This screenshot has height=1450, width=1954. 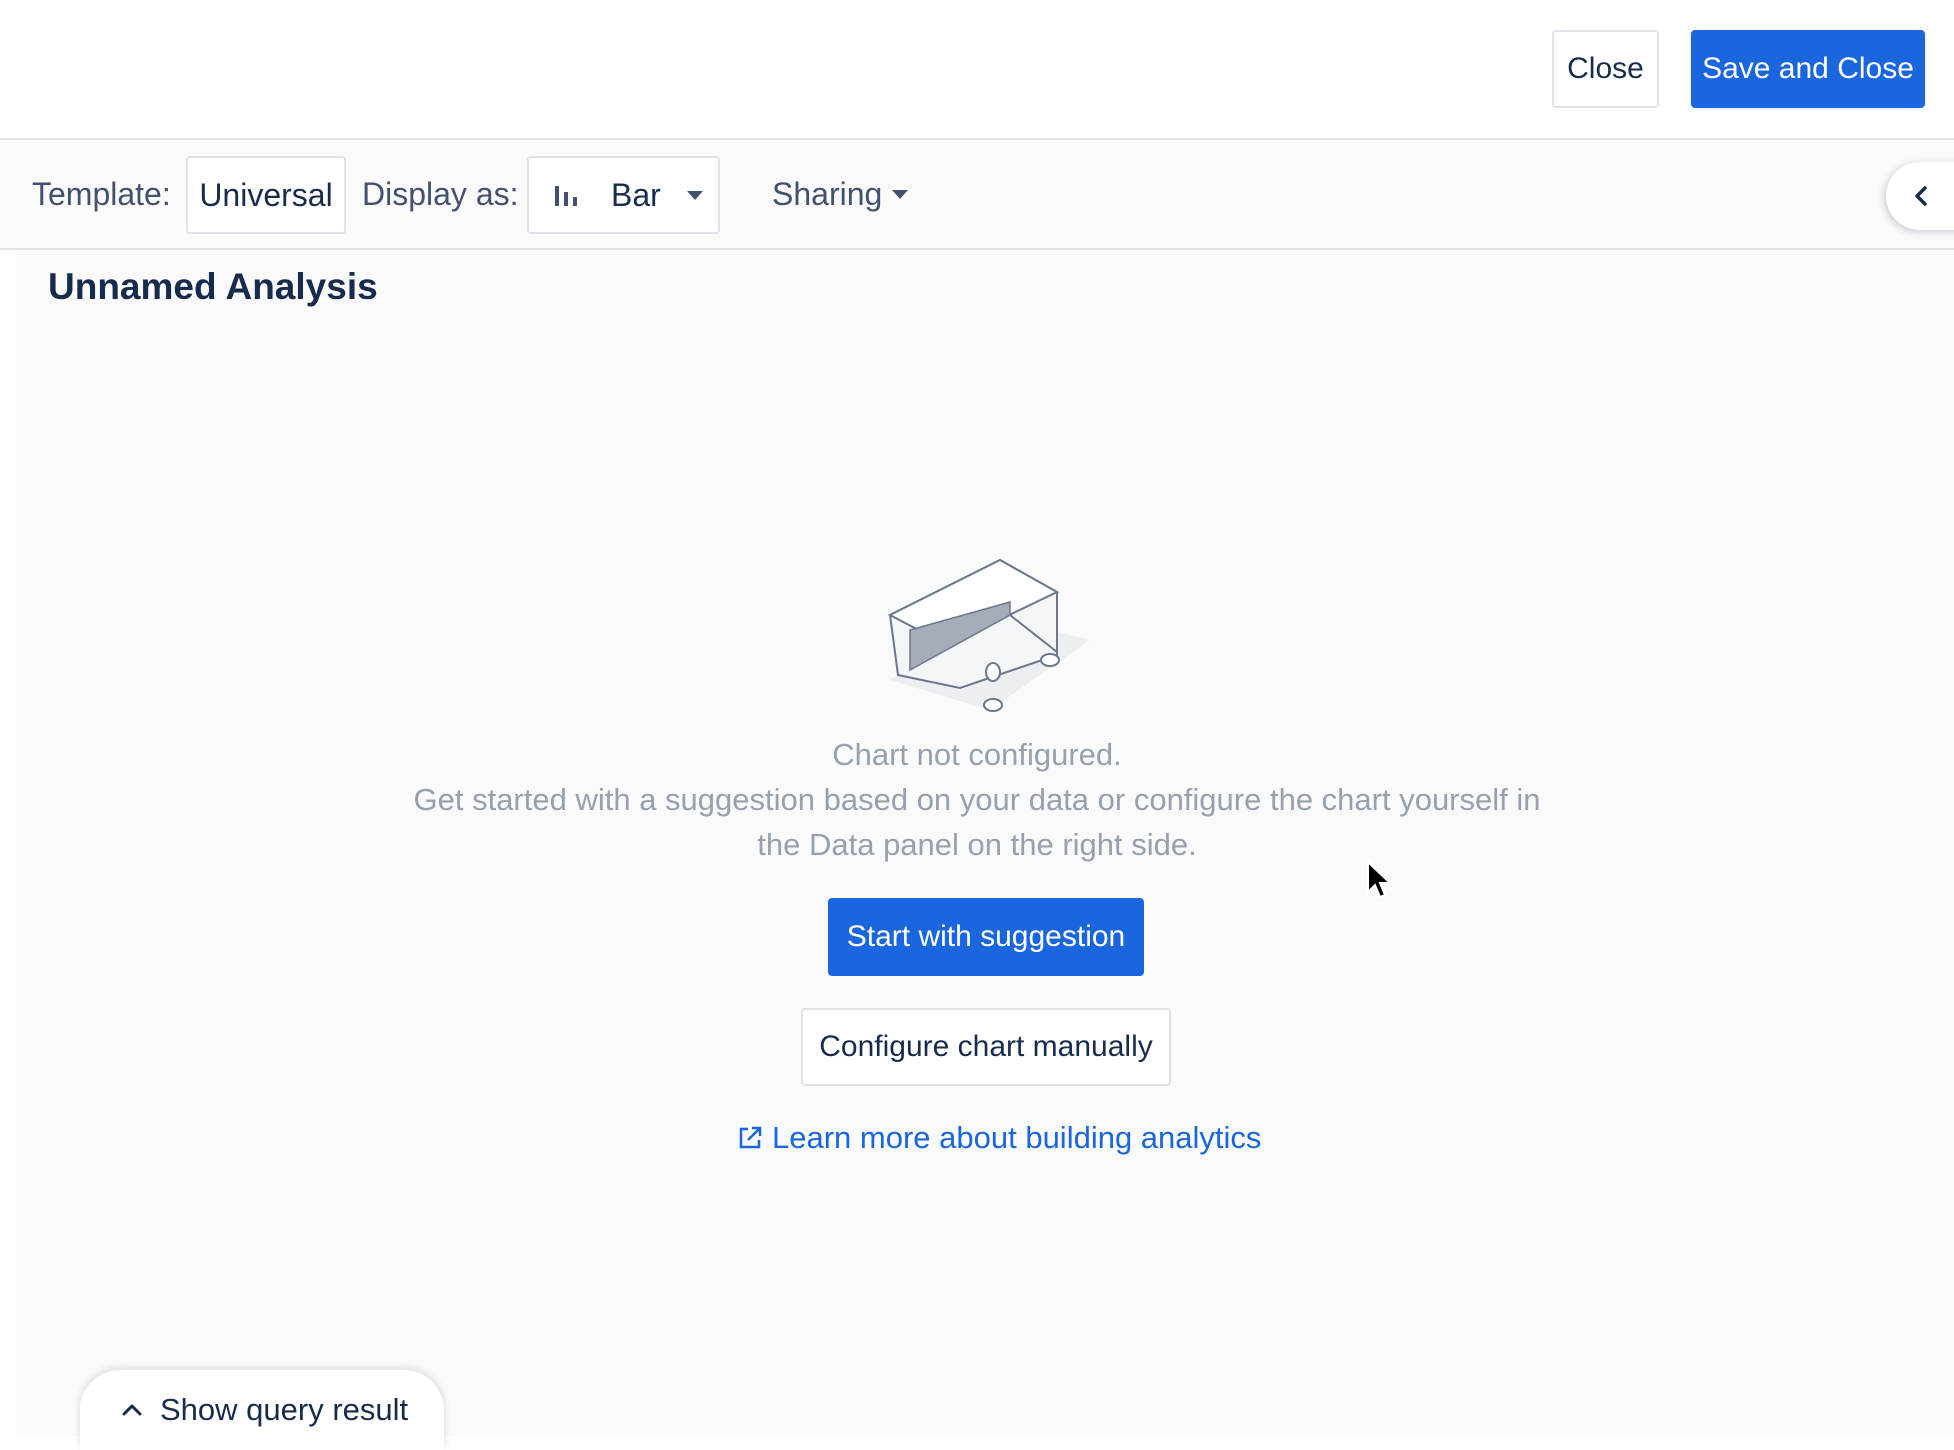 I want to click on page-title: Unnamed Analysis, so click(x=213, y=286).